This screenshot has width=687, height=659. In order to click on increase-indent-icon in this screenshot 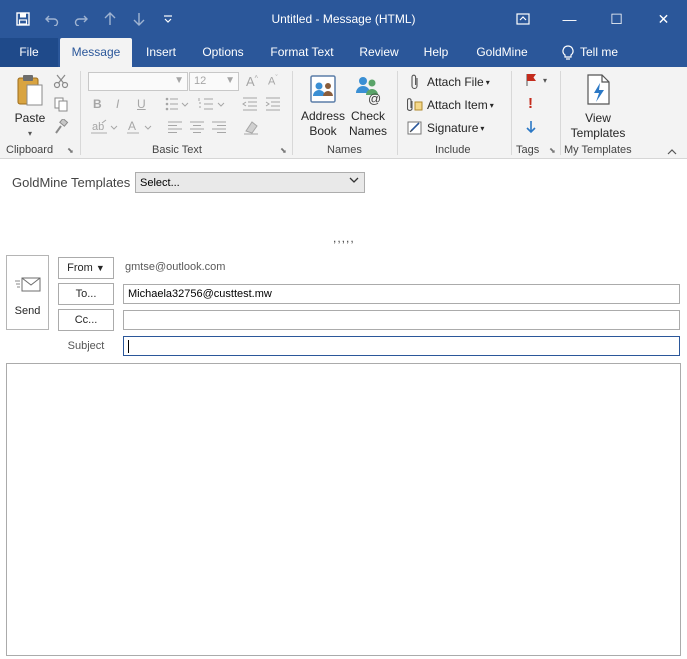, I will do `click(273, 105)`.